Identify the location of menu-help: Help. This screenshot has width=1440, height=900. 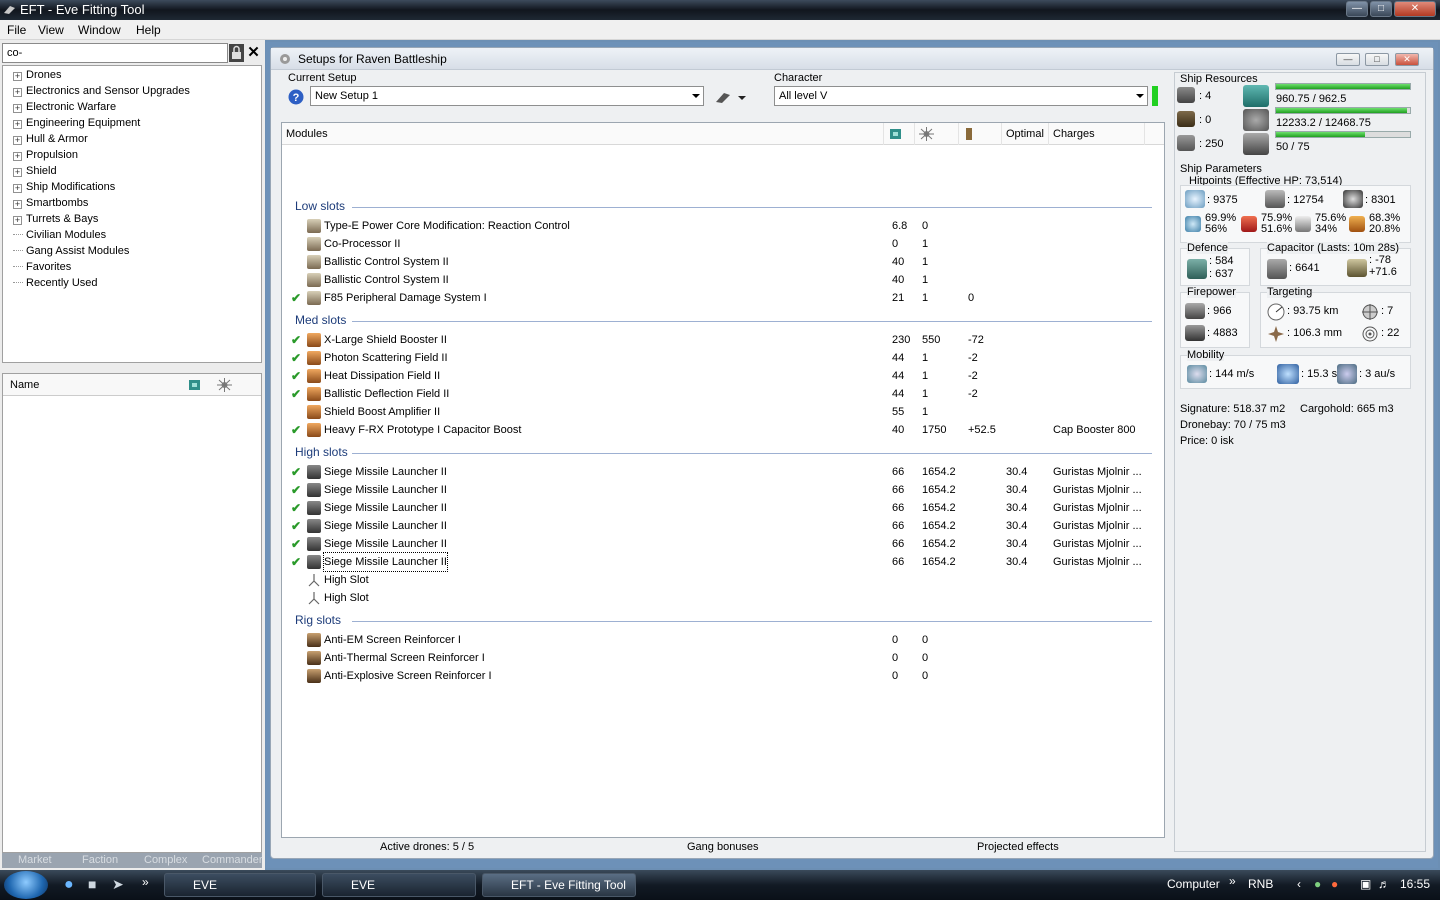
(148, 30).